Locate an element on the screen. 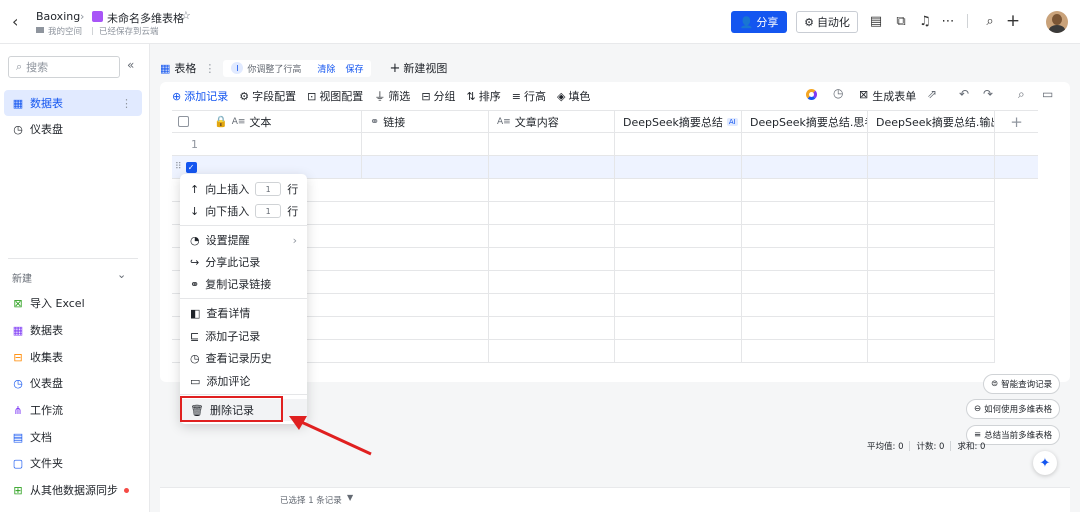 This screenshot has width=1080, height=512. fill-color-button: ◈ 填色 is located at coordinates (573, 96).